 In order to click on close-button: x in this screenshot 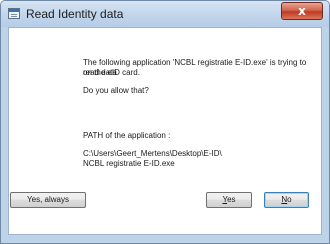, I will do `click(302, 11)`.